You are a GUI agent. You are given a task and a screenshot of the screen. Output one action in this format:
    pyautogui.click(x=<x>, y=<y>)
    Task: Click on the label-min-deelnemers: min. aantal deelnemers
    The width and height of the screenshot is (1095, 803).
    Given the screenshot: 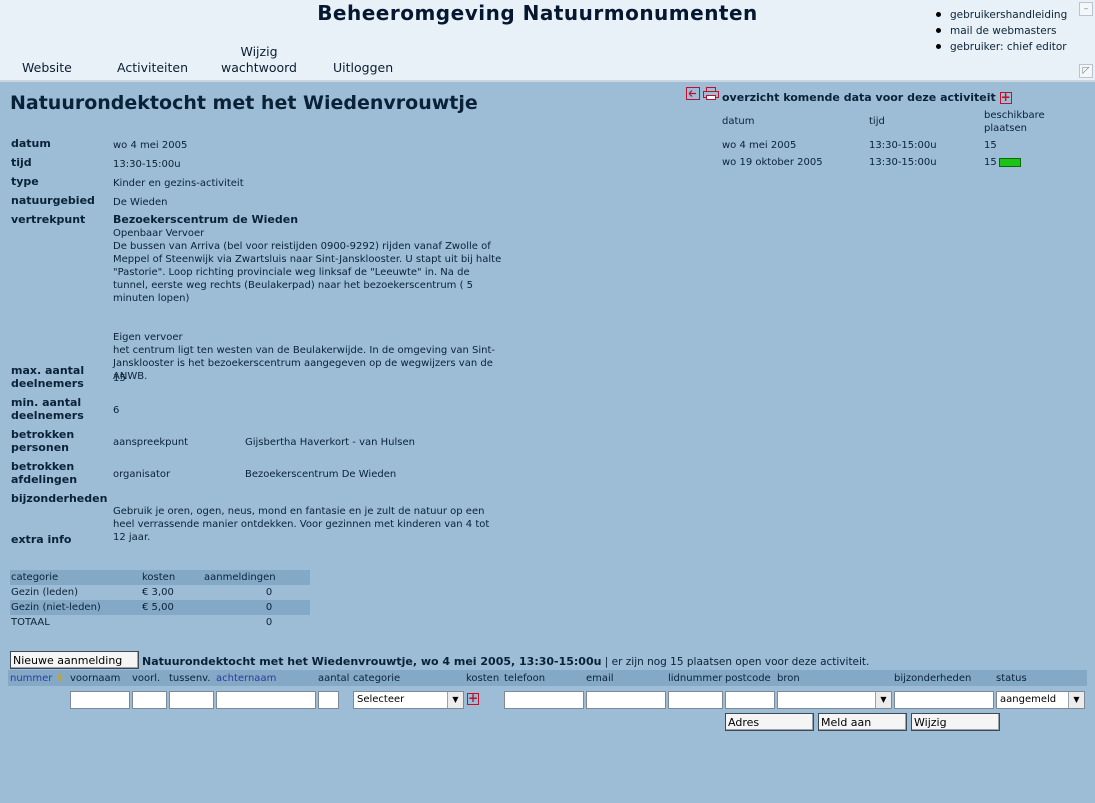 What is the action you would take?
    pyautogui.click(x=47, y=409)
    